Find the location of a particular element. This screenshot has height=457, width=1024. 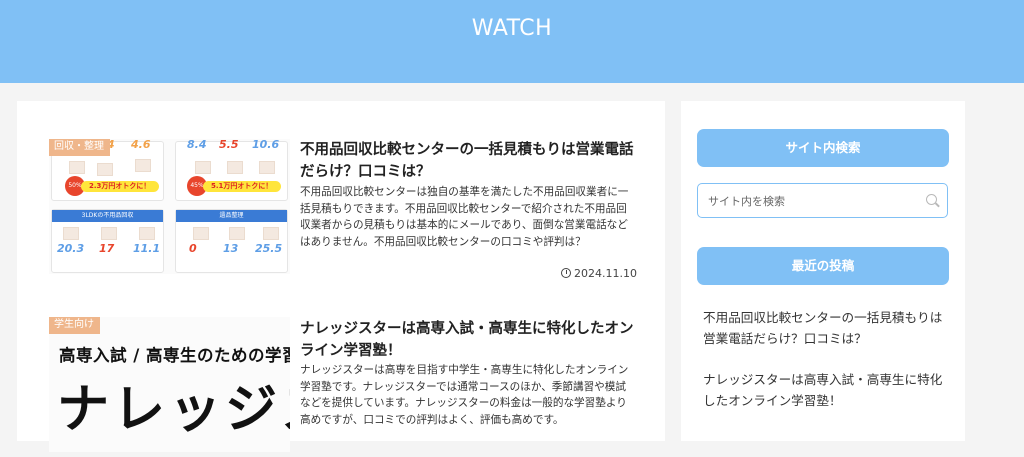

thumbnail-price: 17 is located at coordinates (107, 248).